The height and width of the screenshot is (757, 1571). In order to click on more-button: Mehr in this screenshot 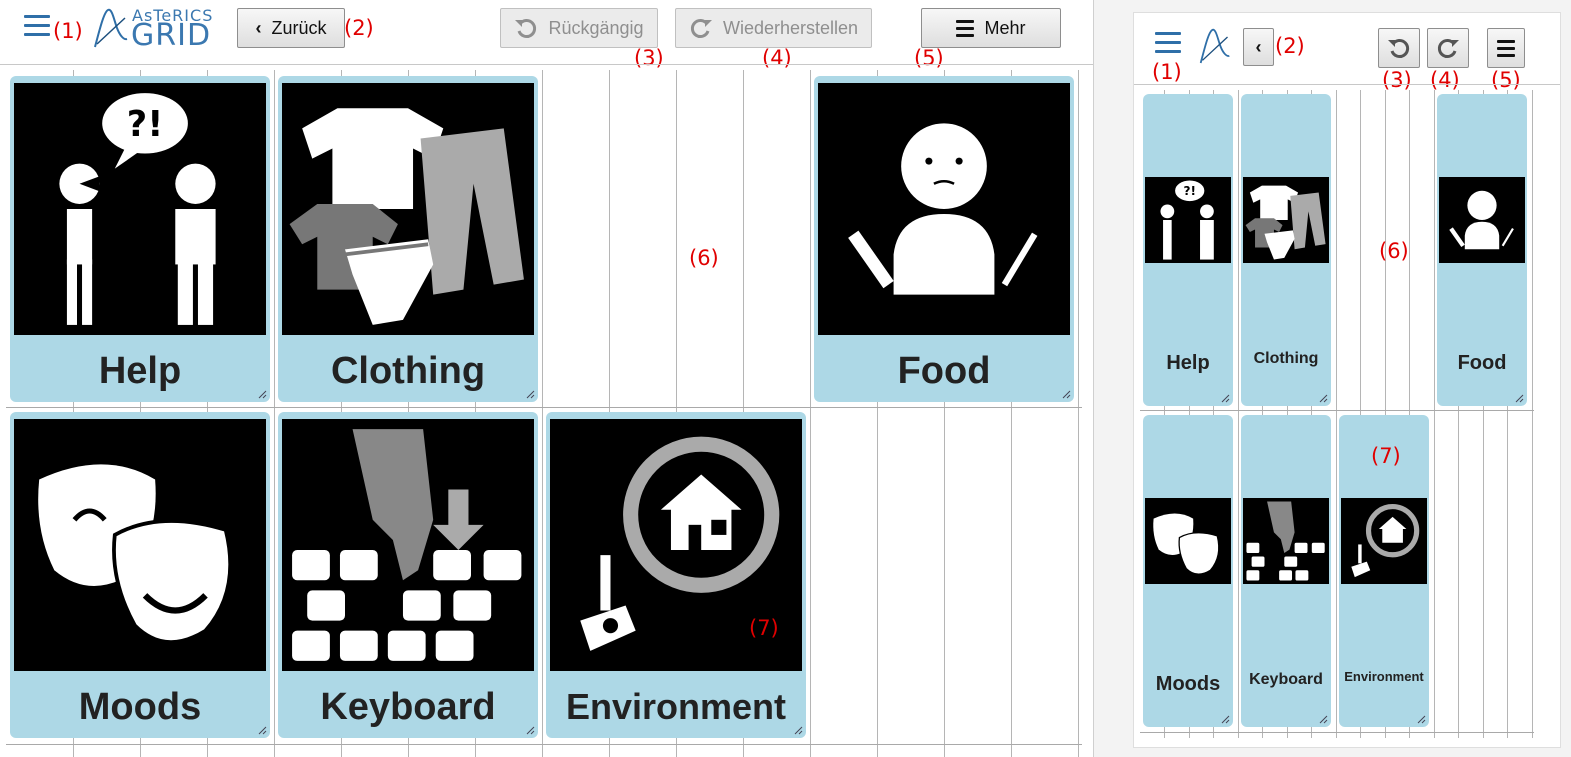, I will do `click(991, 28)`.